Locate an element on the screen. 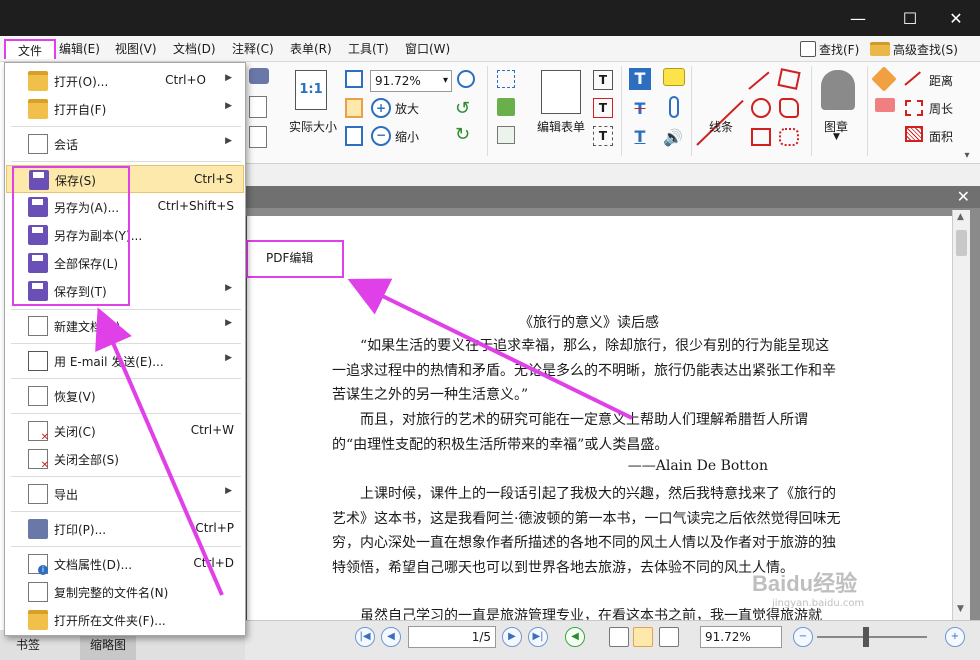 This screenshot has height=660, width=980. cloud-tool-icon is located at coordinates (789, 137).